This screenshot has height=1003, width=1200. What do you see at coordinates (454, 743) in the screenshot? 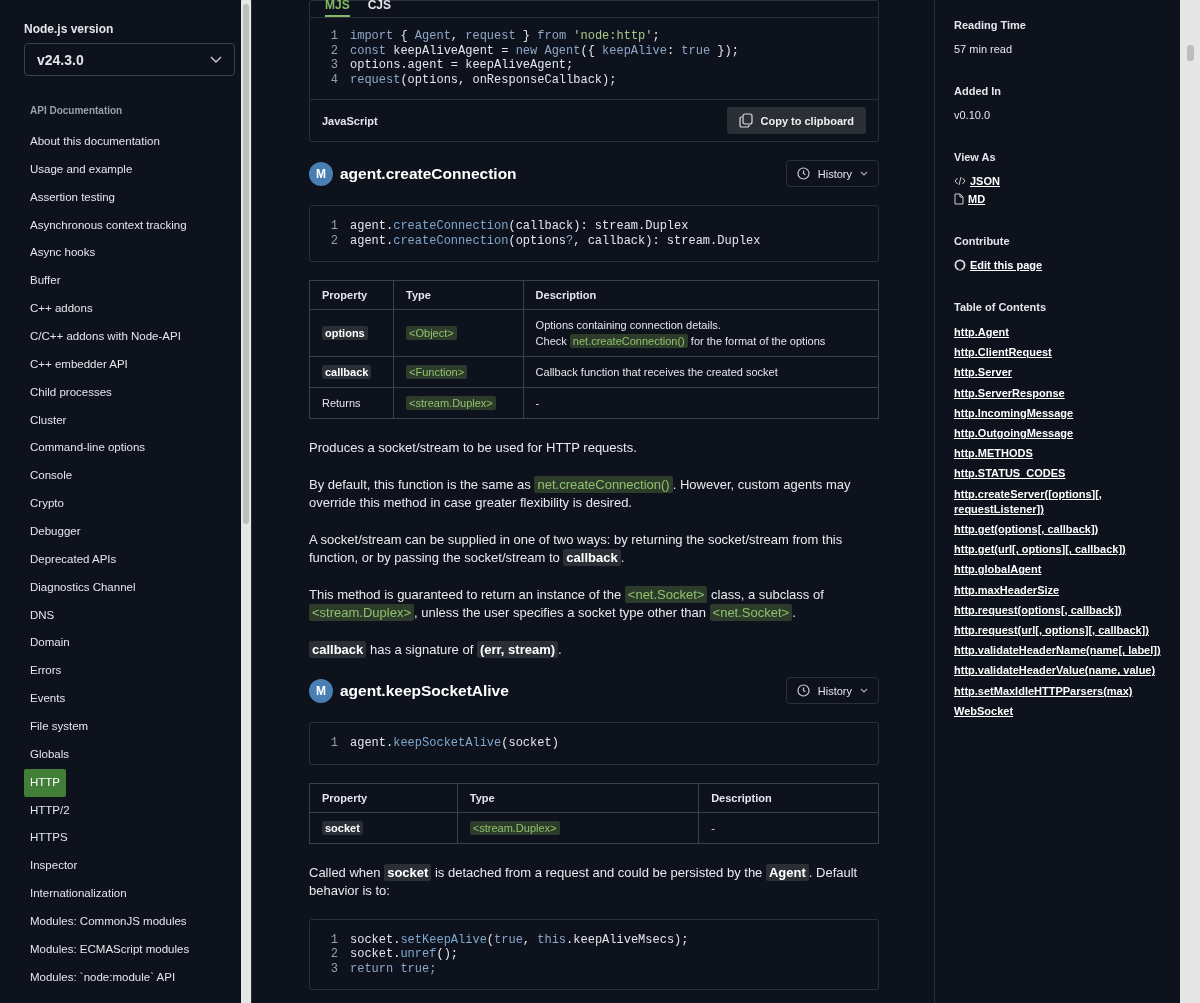
I see `code-line: agent.keepSocketAlive(socket)` at bounding box center [454, 743].